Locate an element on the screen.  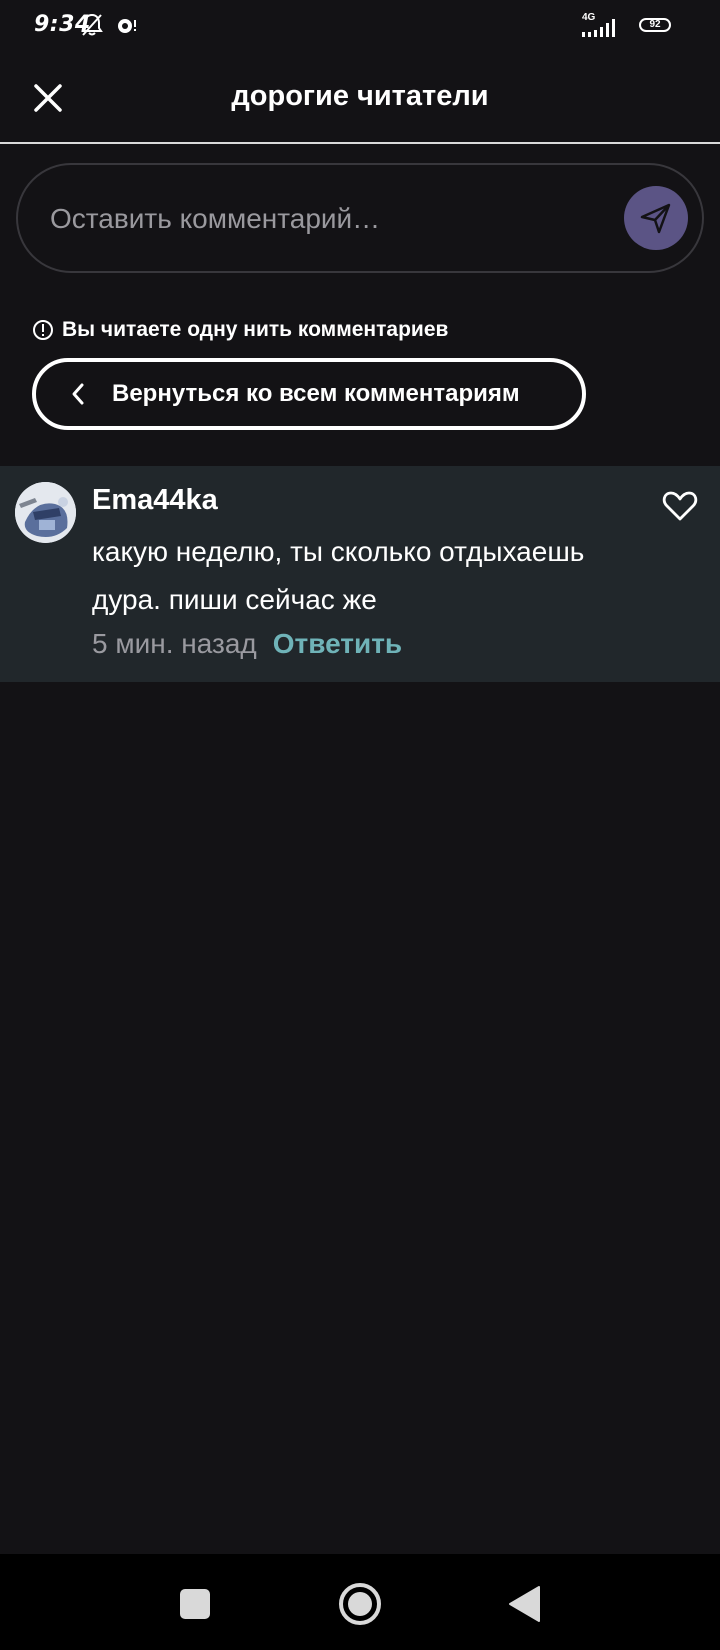
chevron-left-icon is located at coordinates (78, 394).